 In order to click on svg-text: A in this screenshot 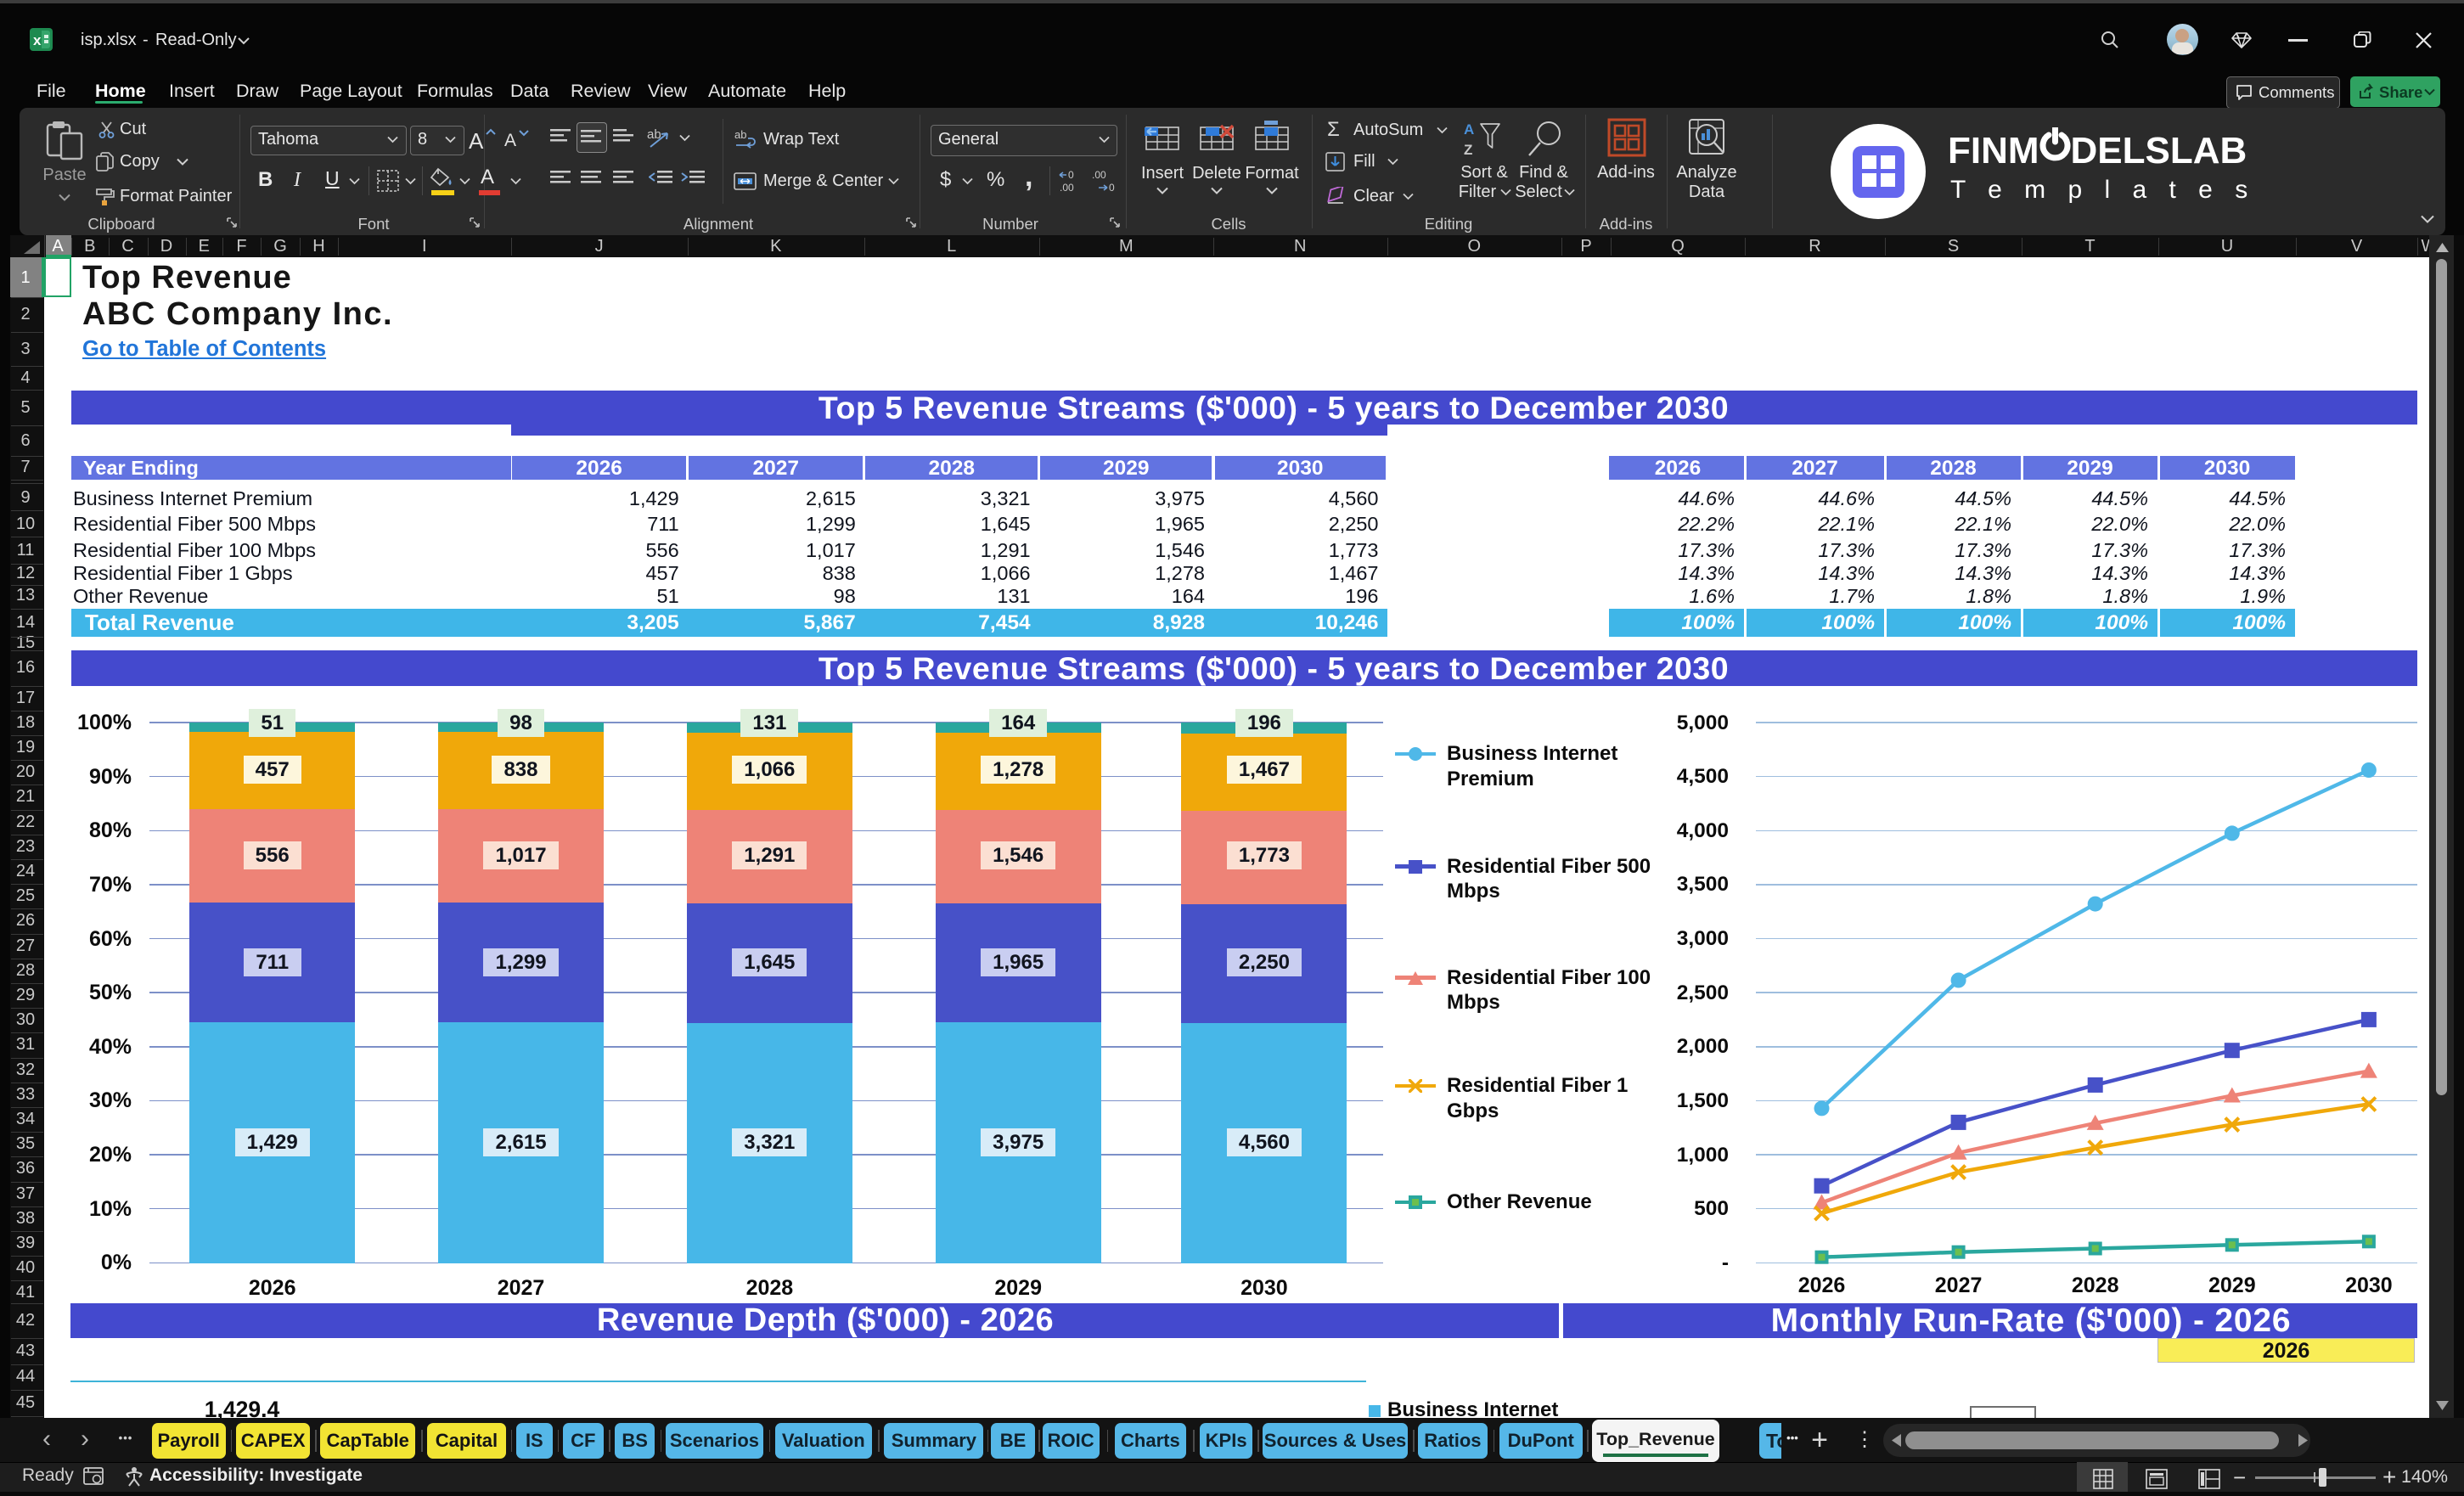, I will do `click(1469, 129)`.